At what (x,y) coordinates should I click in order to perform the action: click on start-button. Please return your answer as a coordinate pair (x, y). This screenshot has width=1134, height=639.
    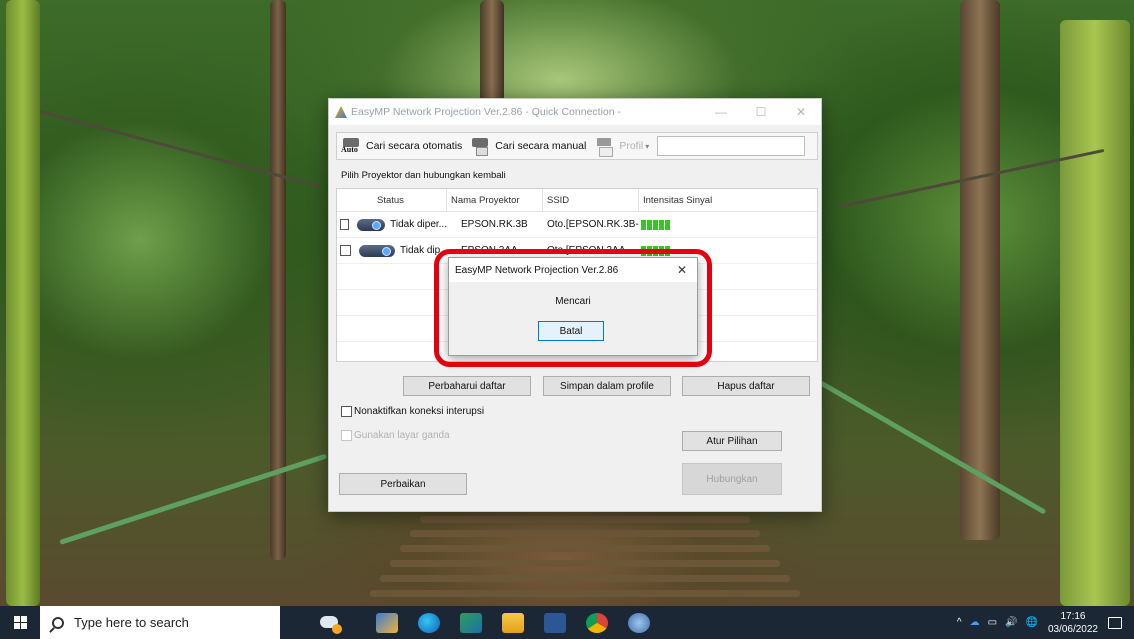
    Looking at the image, I should click on (20, 622).